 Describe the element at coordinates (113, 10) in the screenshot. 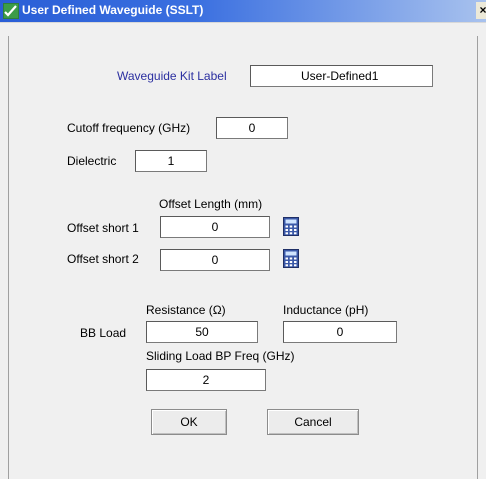

I see `window-title: User Defined Waveguide (SSLT)` at that location.